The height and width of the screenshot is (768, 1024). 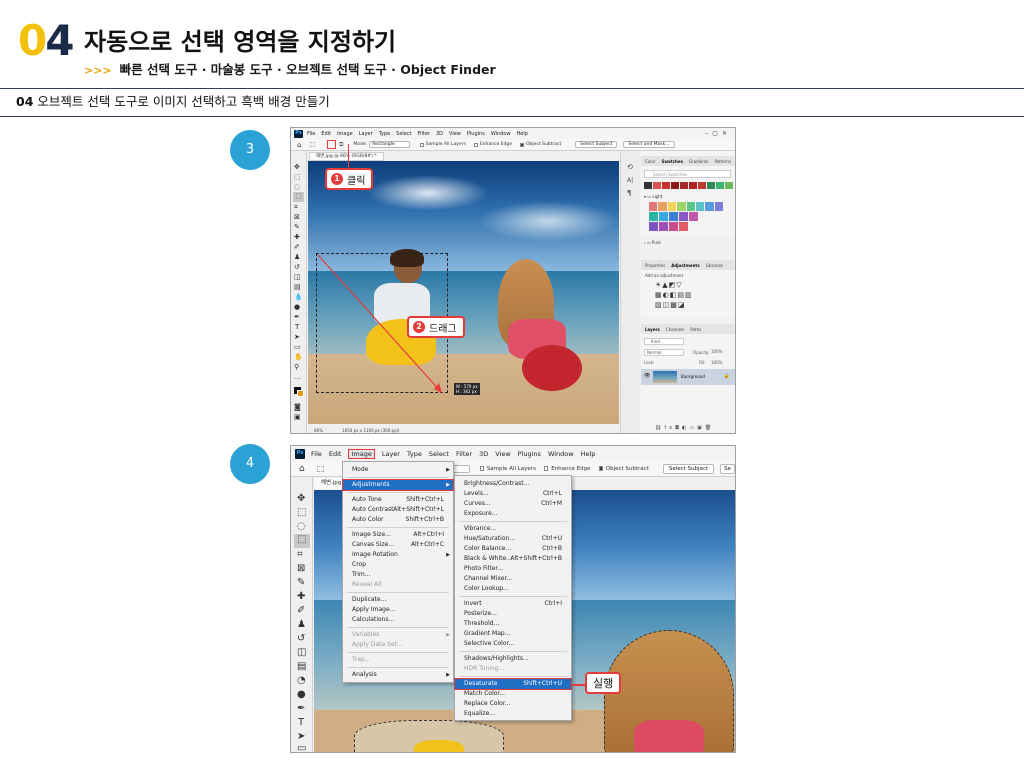 What do you see at coordinates (297, 227) in the screenshot?
I see `eyedropper-tool-icon: ✎` at bounding box center [297, 227].